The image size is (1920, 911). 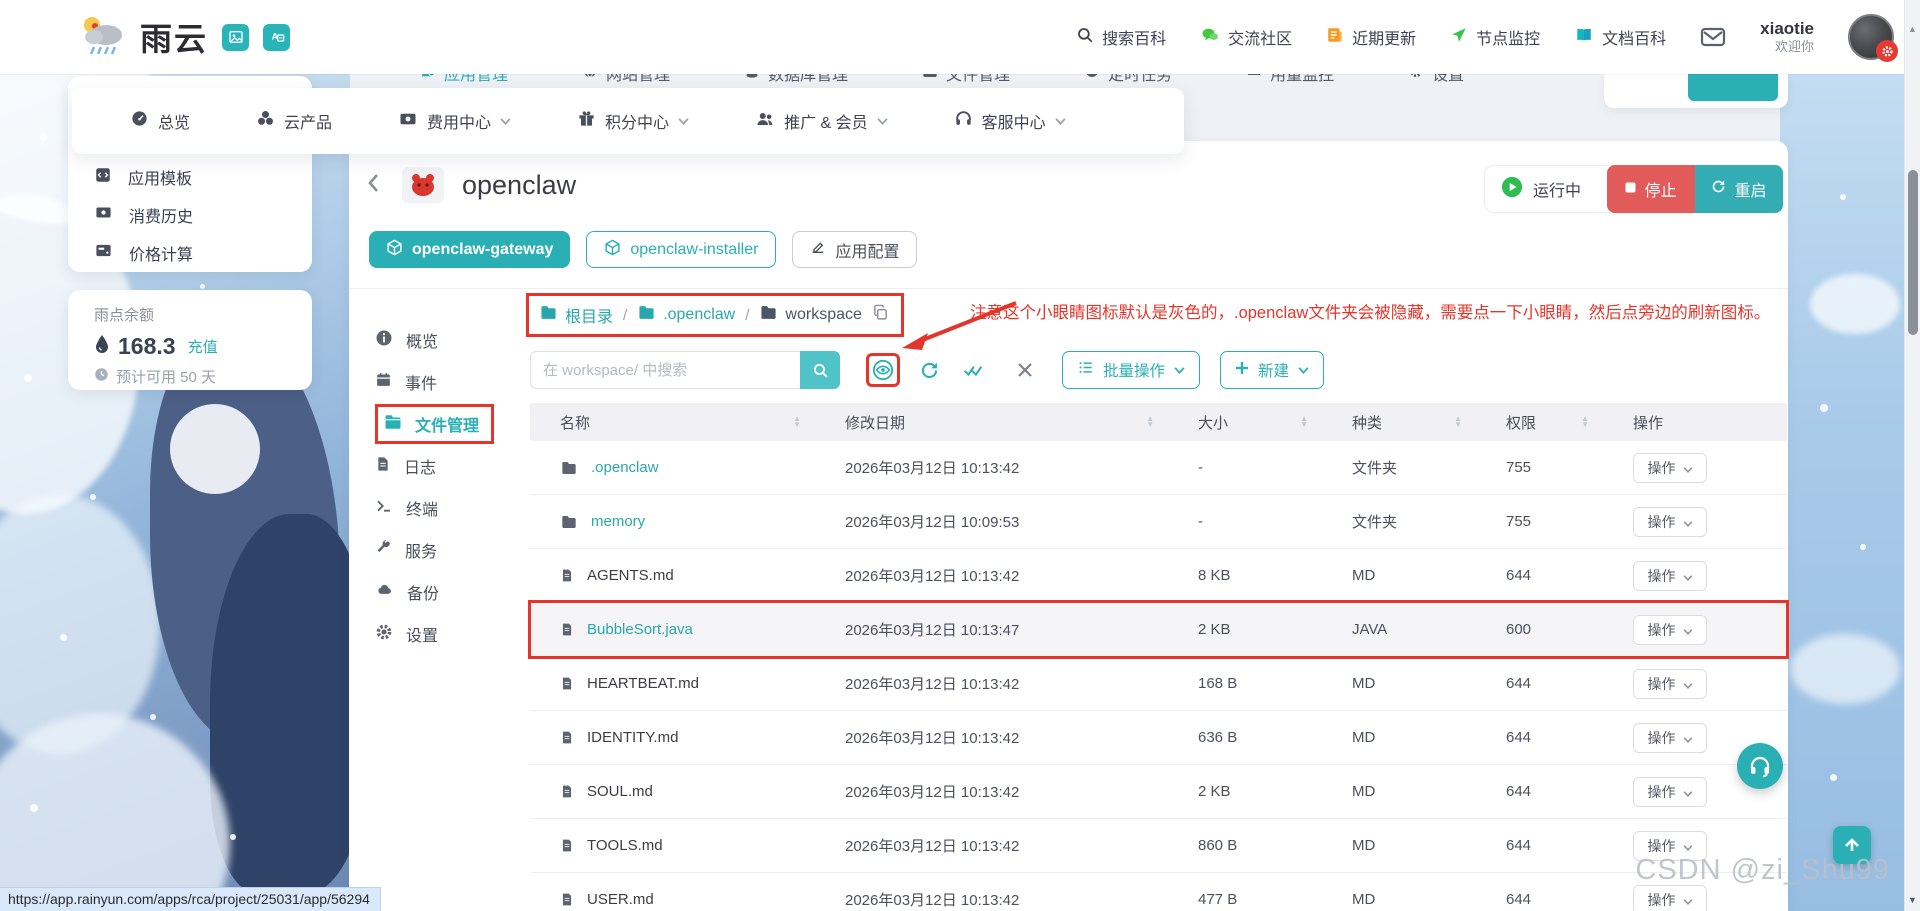 What do you see at coordinates (625, 467) in the screenshot?
I see `file-name: .openclaw` at bounding box center [625, 467].